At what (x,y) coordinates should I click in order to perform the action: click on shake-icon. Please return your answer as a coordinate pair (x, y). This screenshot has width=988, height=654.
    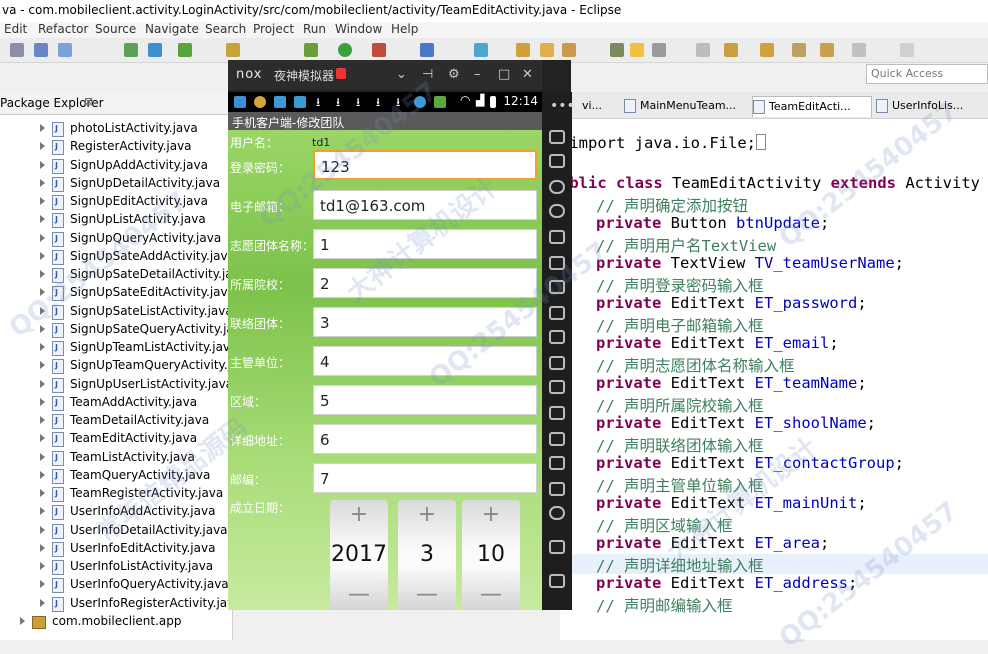
    Looking at the image, I should click on (557, 363).